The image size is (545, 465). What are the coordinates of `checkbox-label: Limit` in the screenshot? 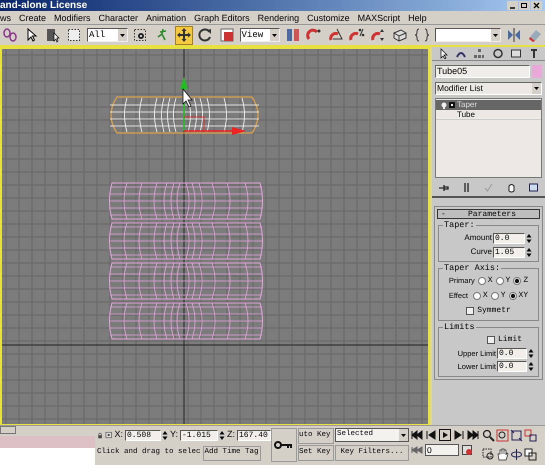 It's located at (510, 340).